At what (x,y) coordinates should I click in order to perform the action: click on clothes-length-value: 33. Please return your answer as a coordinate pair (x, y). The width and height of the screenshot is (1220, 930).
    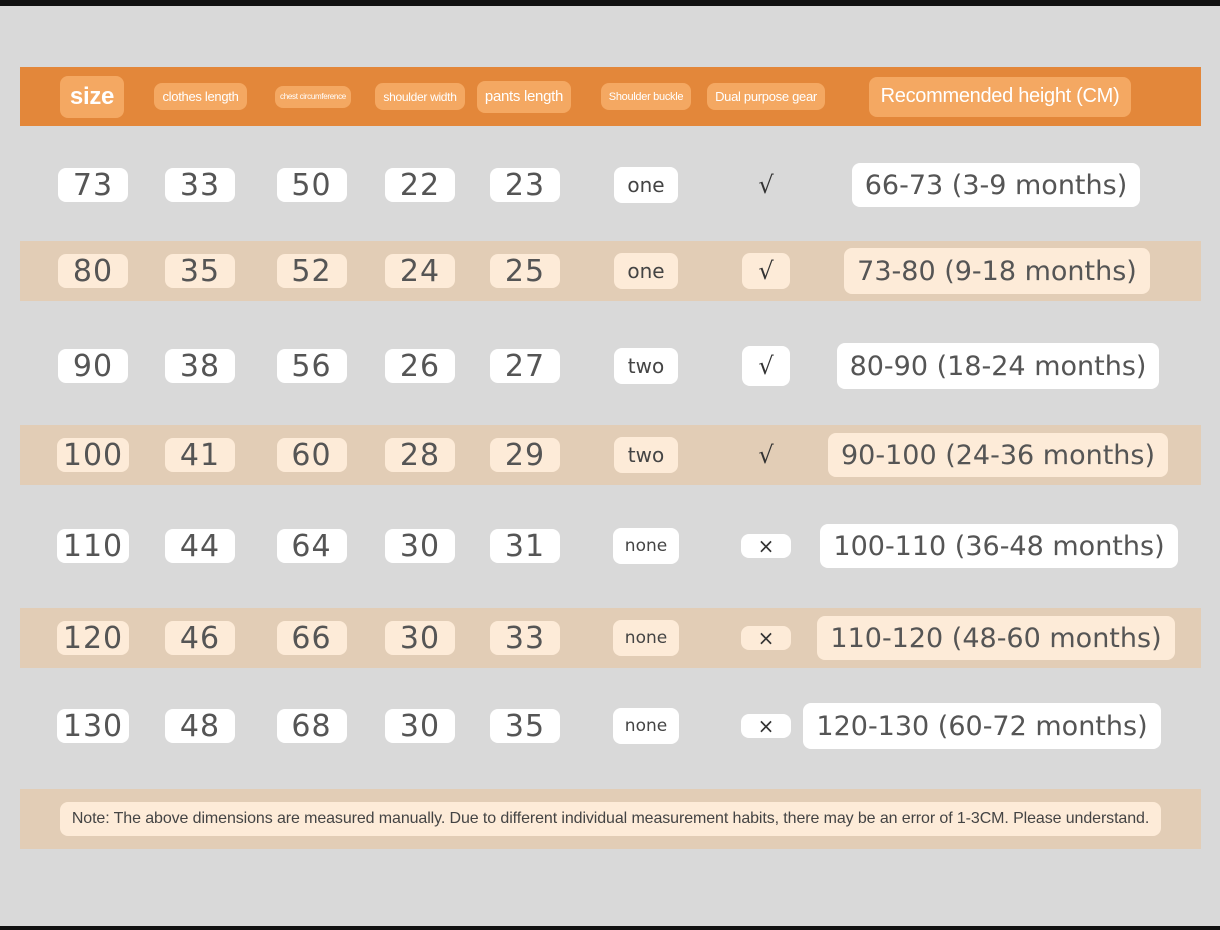
    Looking at the image, I should click on (200, 185).